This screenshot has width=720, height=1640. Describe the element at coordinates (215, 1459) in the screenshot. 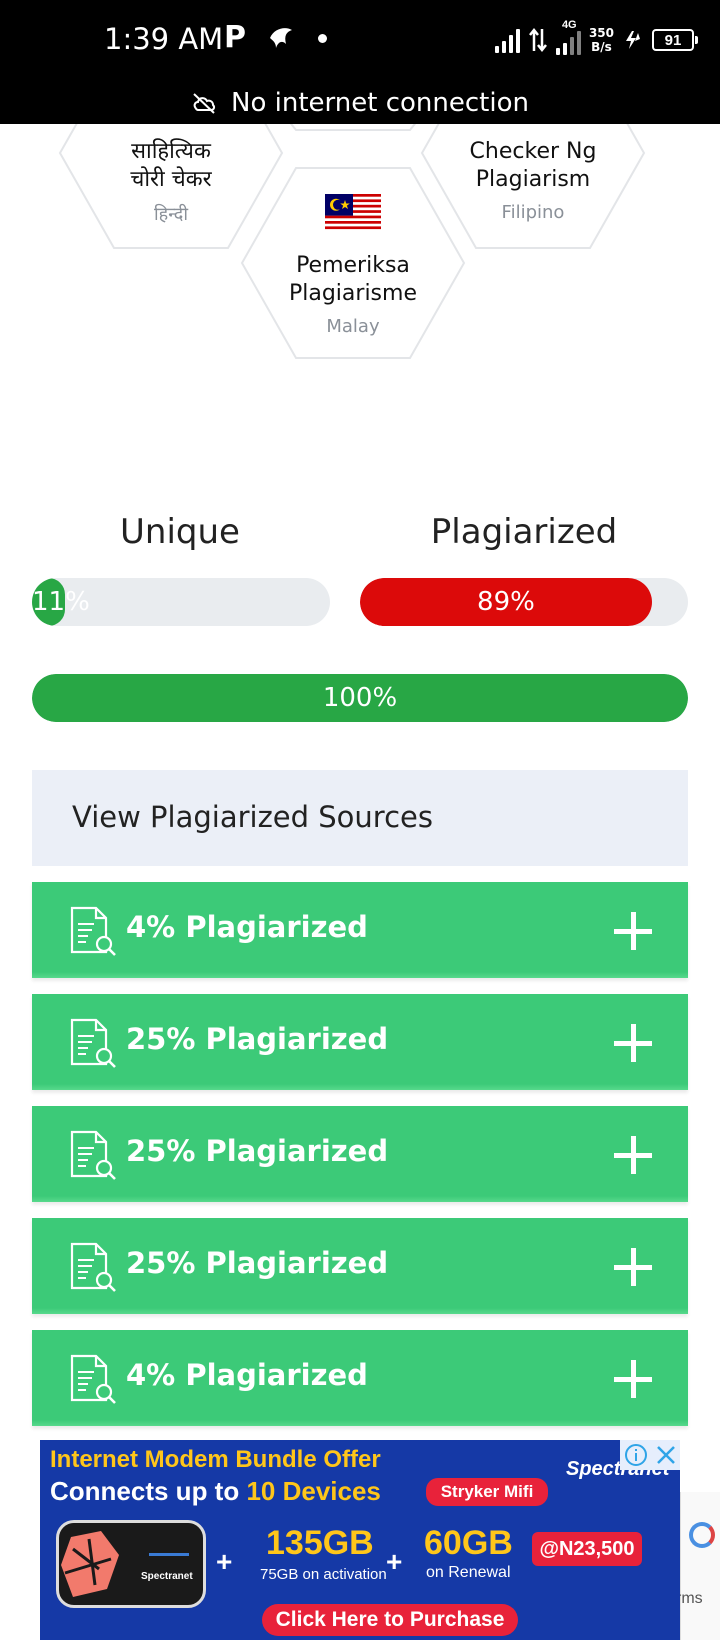

I see `ad-headline: Internet Modem Bundle Offer` at that location.